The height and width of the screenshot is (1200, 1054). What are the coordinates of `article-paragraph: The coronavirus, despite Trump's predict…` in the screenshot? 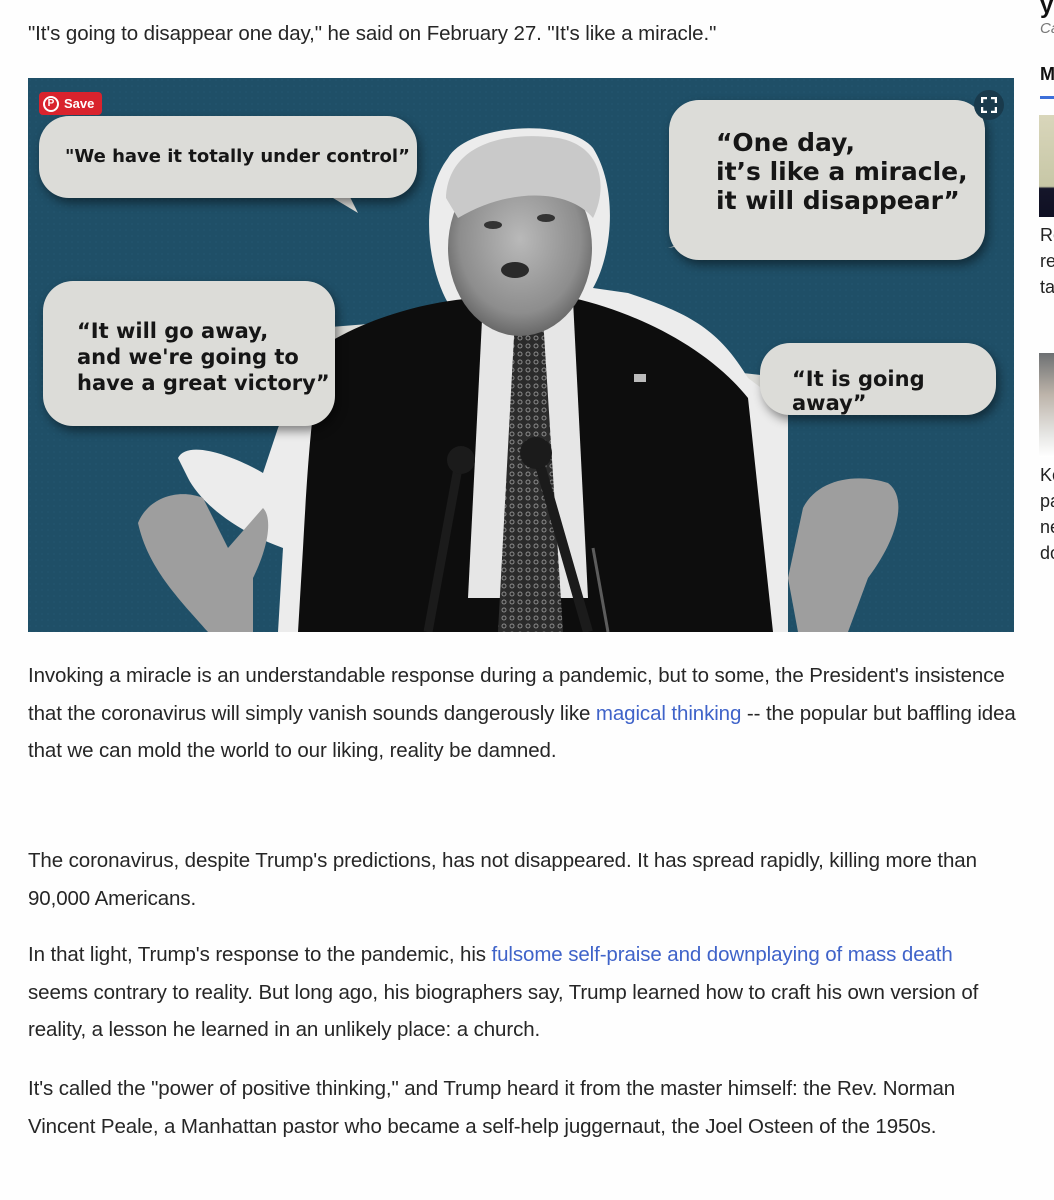 It's located at (502, 879).